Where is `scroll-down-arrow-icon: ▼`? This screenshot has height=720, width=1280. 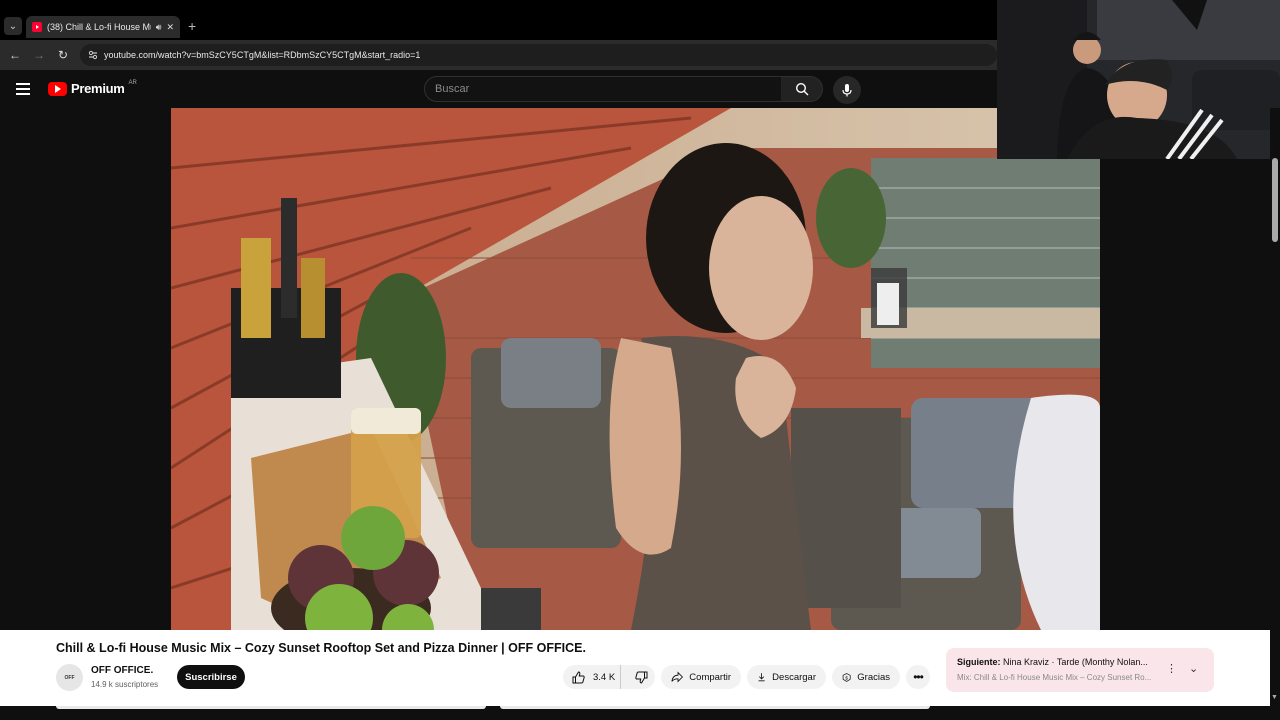 scroll-down-arrow-icon: ▼ is located at coordinates (1274, 697).